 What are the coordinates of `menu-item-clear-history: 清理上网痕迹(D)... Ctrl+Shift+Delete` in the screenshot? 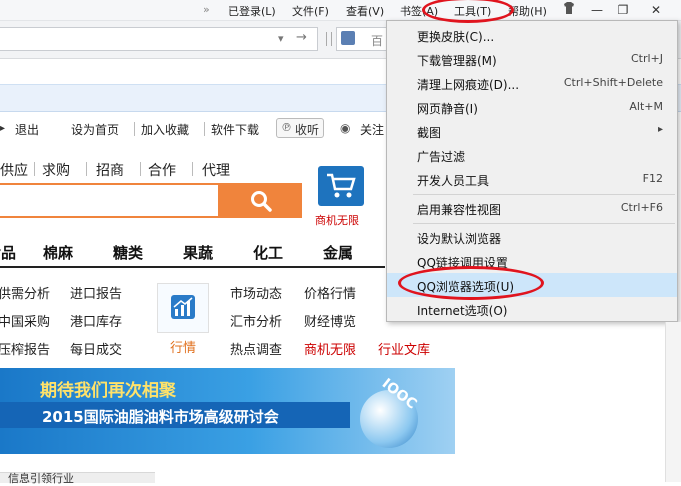 It's located at (532, 83).